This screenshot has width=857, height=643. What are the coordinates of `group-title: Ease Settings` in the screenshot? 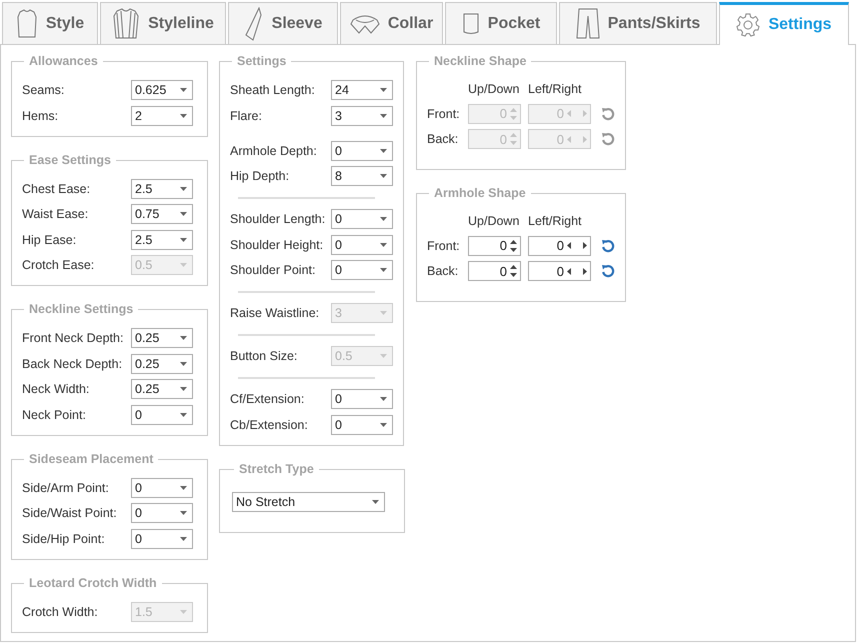 It's located at (70, 160).